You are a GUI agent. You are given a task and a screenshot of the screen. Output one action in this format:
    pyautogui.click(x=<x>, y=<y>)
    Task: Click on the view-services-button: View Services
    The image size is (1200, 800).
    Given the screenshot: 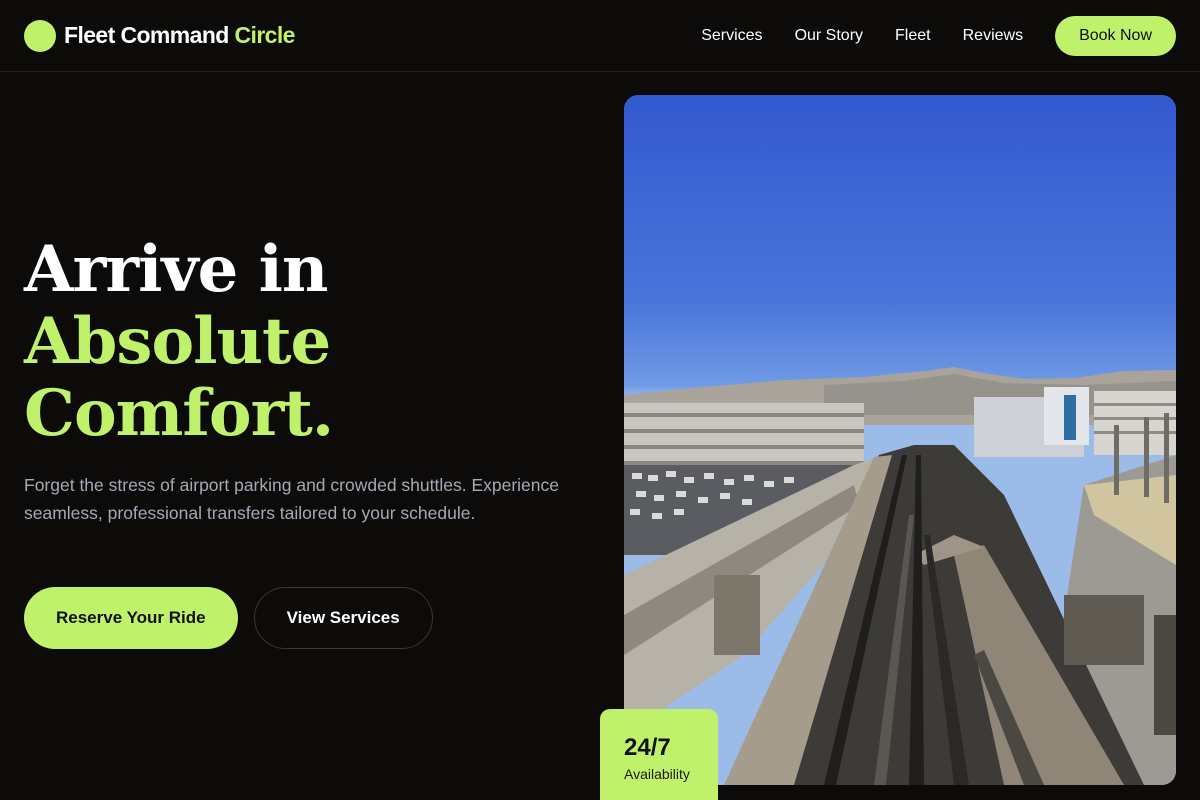 What is the action you would take?
    pyautogui.click(x=343, y=618)
    